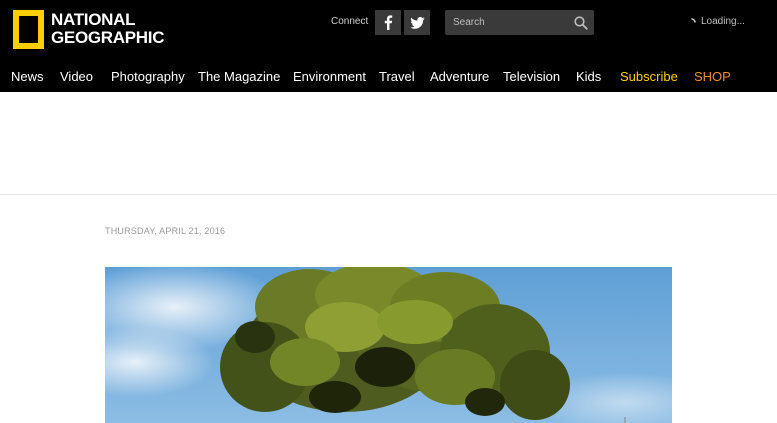  Describe the element at coordinates (165, 231) in the screenshot. I see `article-date: THURSDAY, APRIL 21, 2016` at that location.